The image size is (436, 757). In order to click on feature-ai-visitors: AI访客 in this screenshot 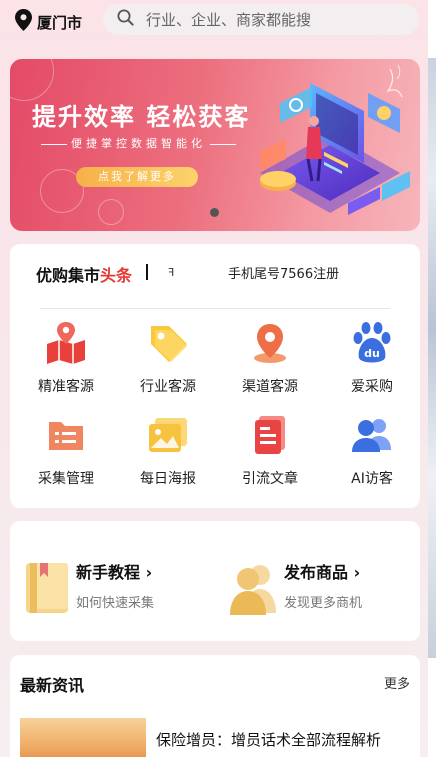, I will do `click(372, 450)`.